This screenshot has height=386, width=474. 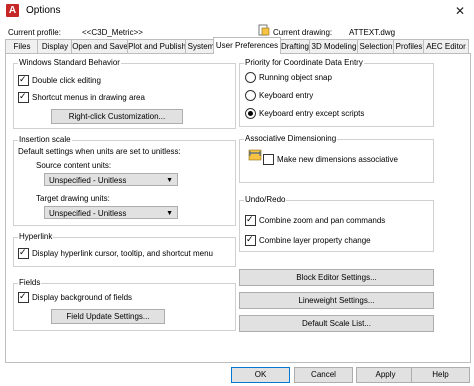 I want to click on combine-layer-property-option: Combine layer property change, so click(x=308, y=239).